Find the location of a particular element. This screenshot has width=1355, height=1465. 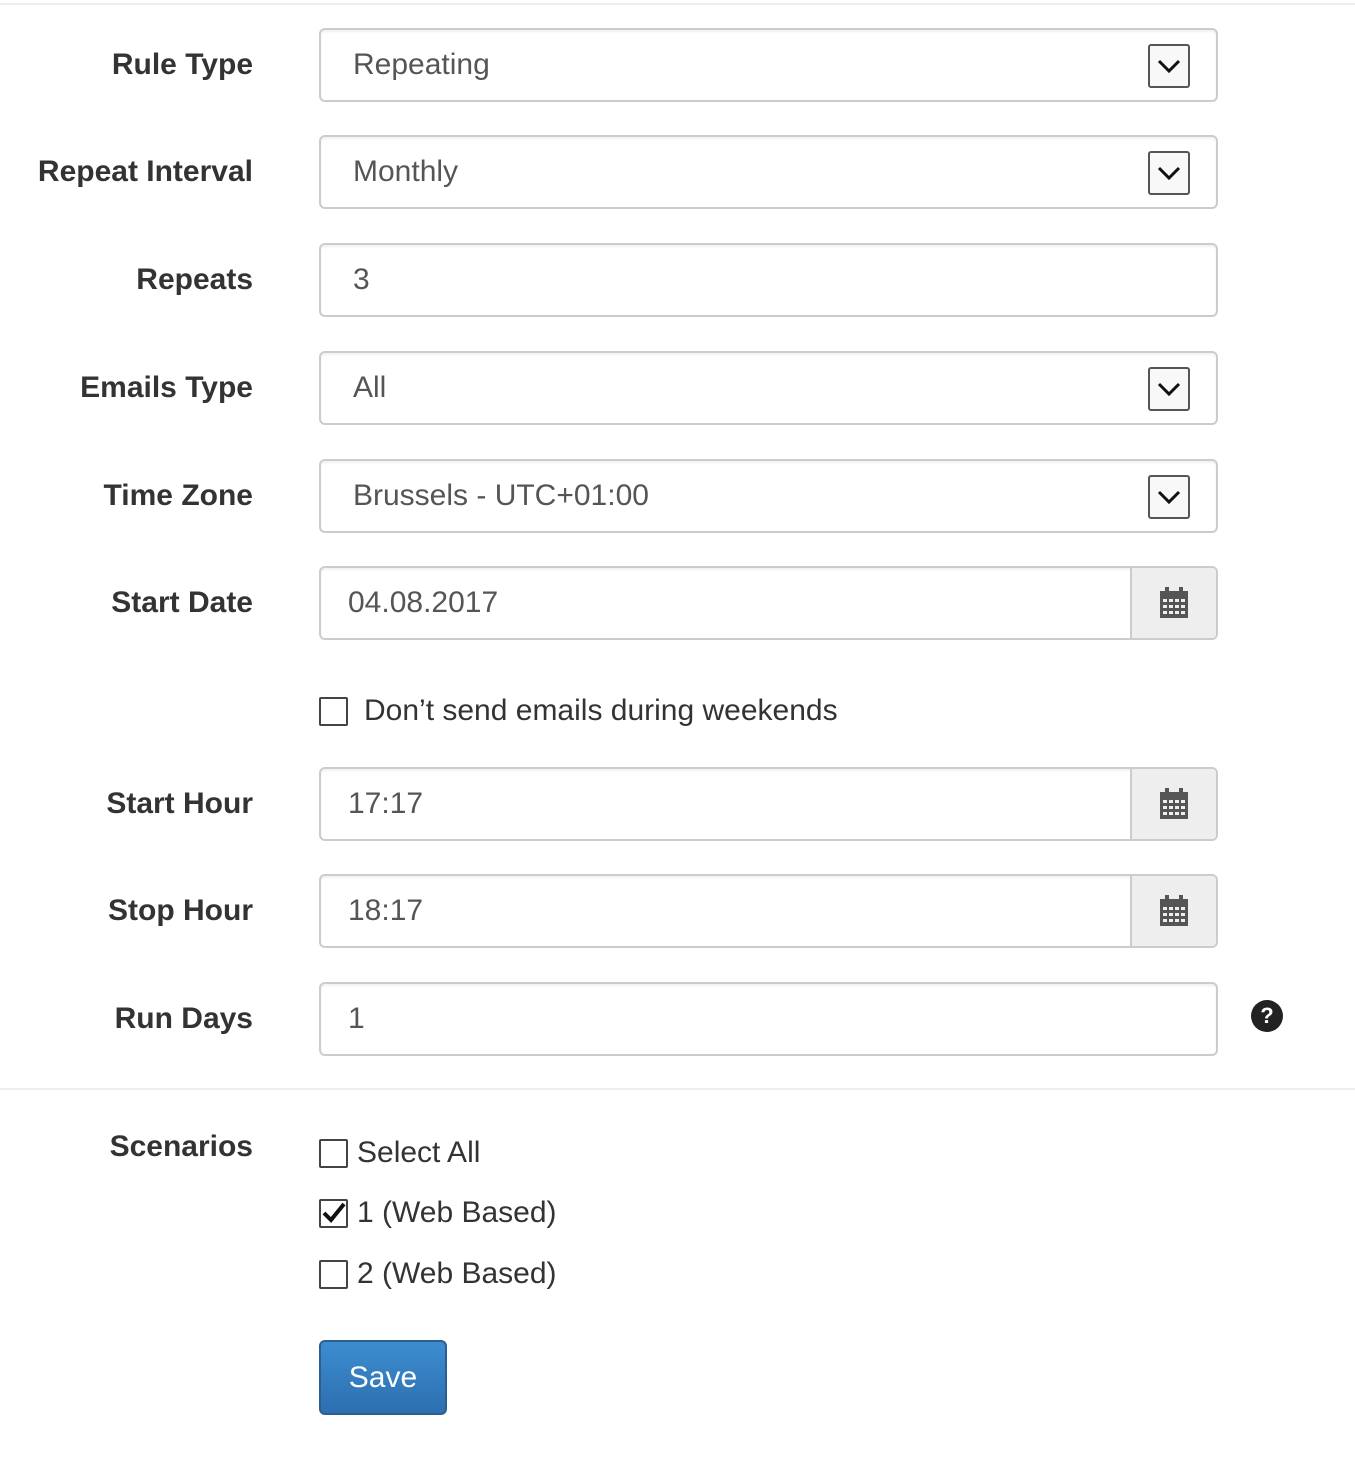

rule-type-row: Rule Type Repeating is located at coordinates (677, 65).